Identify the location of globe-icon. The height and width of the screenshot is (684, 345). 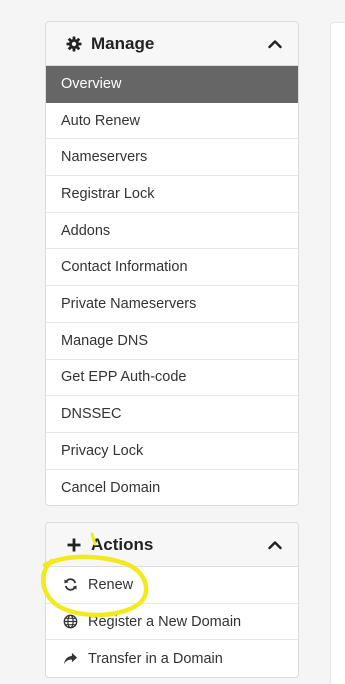
(70, 622).